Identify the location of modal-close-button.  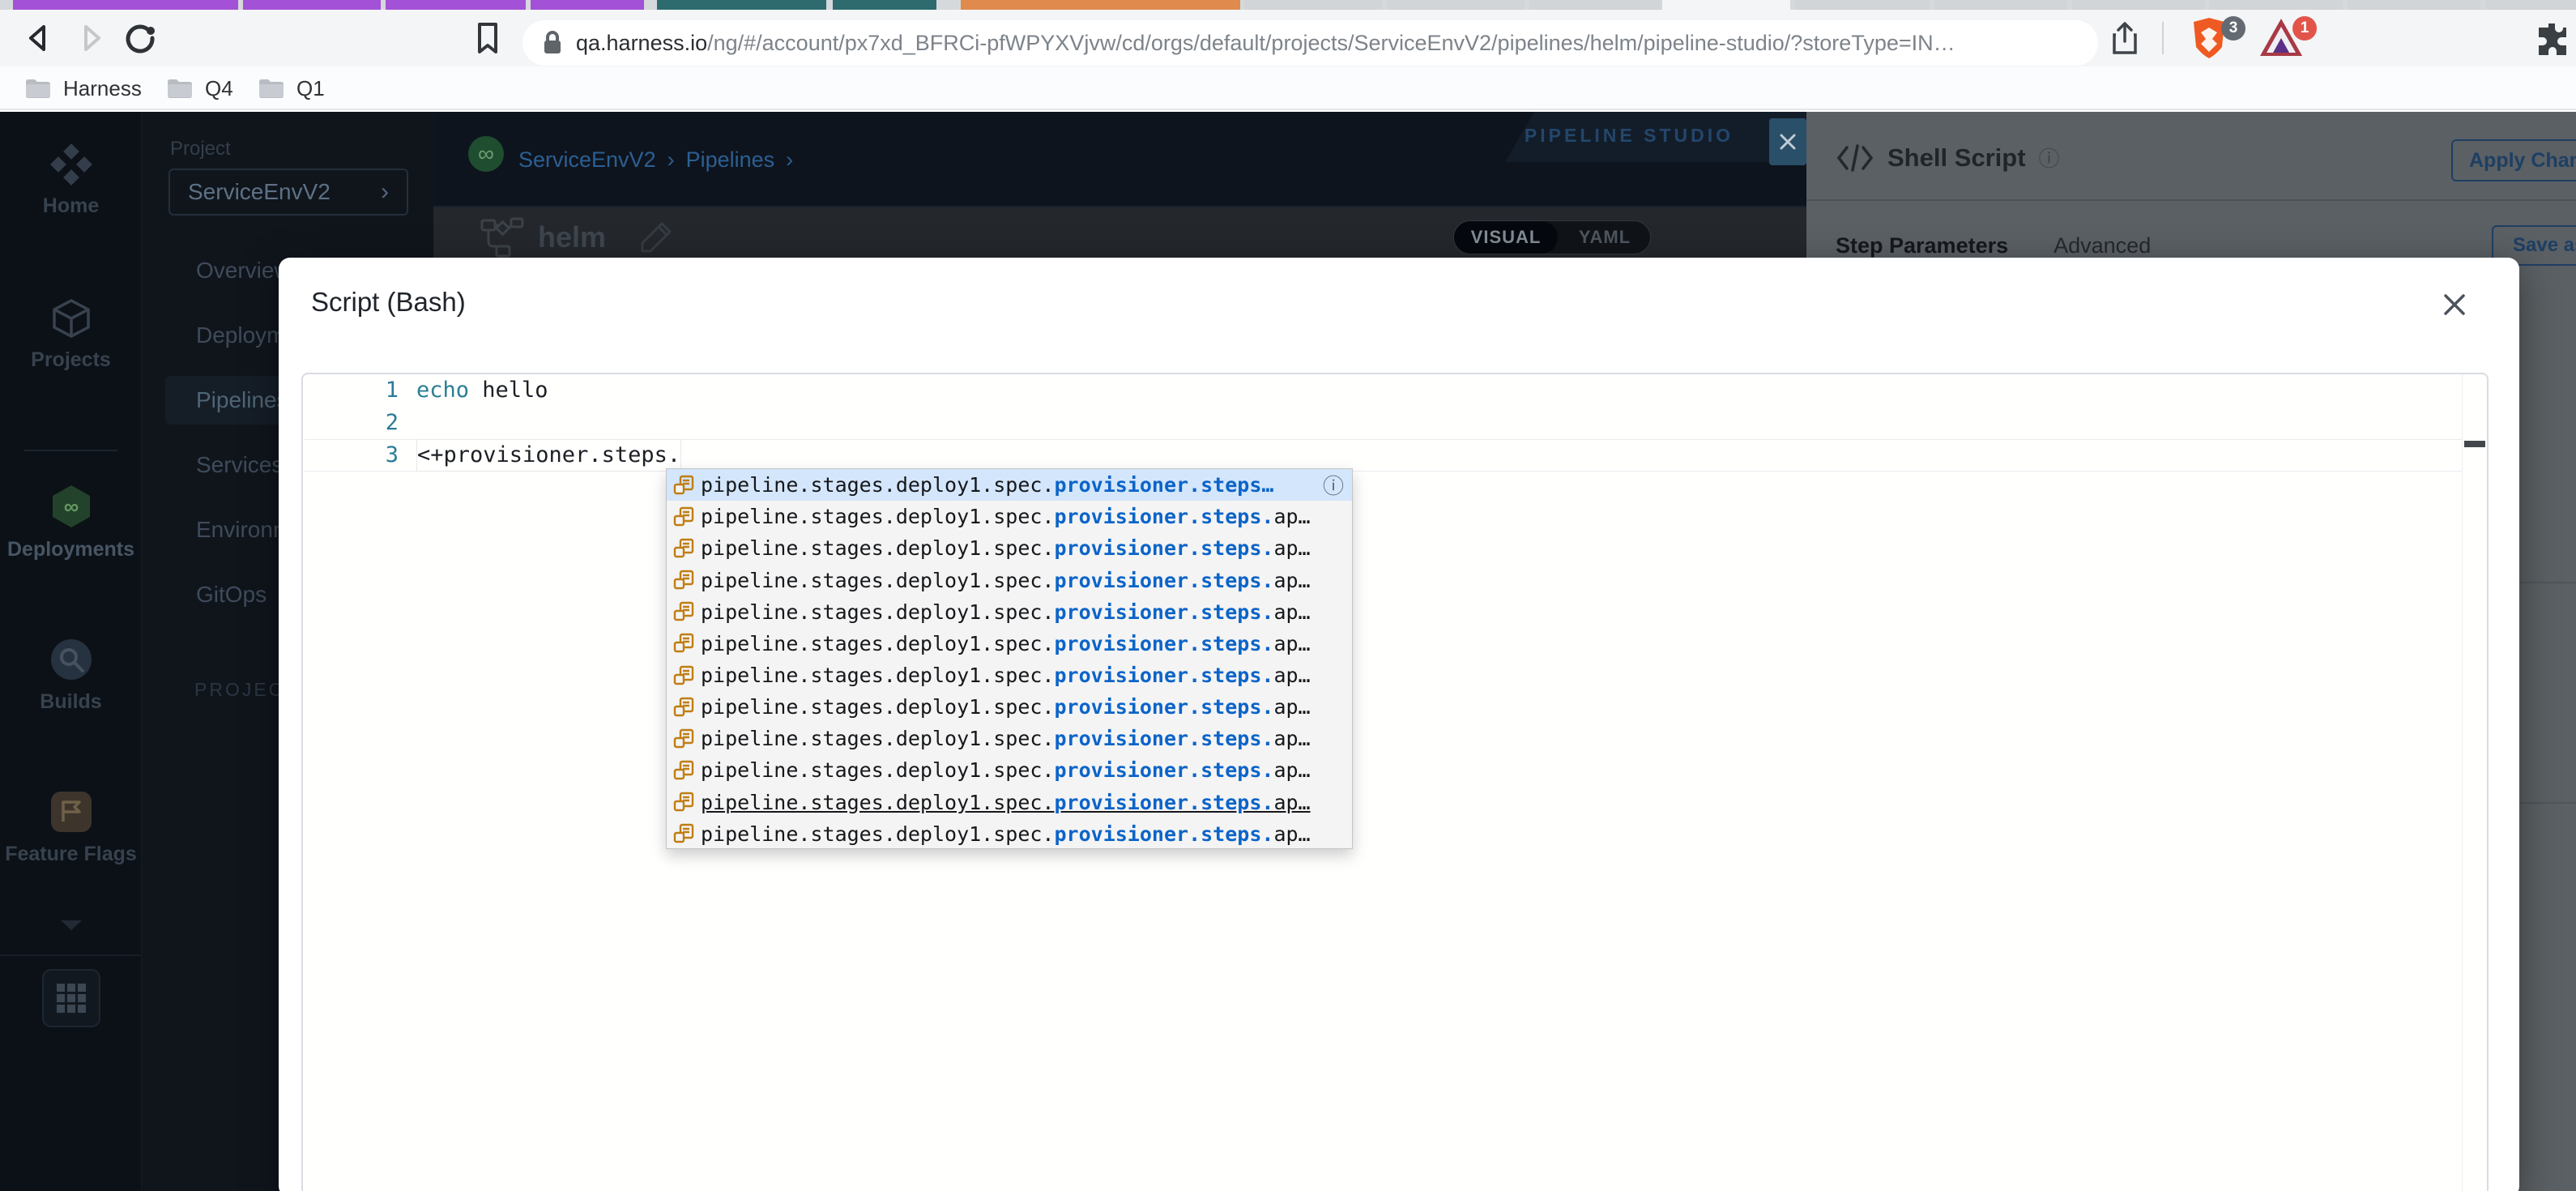
(2454, 304).